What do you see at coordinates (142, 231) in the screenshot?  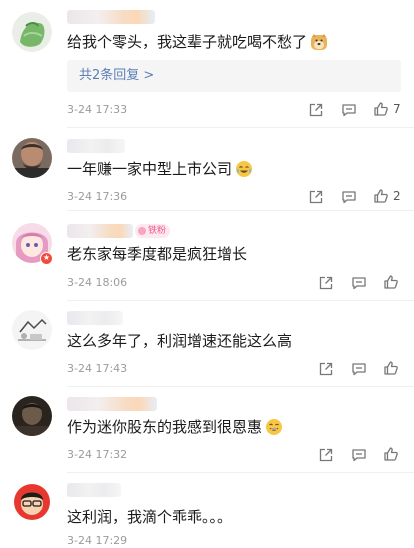 I see `heart-icon` at bounding box center [142, 231].